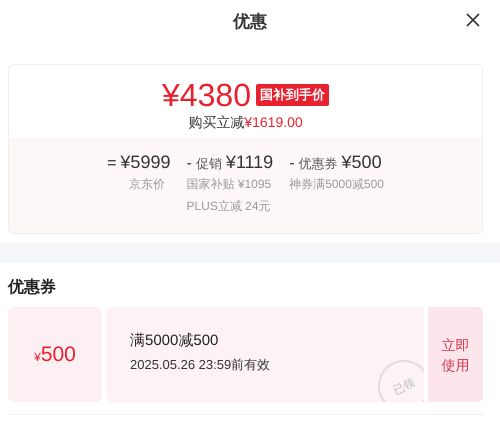 The height and width of the screenshot is (436, 500). Describe the element at coordinates (147, 184) in the screenshot. I see `item-note: 京东价` at that location.